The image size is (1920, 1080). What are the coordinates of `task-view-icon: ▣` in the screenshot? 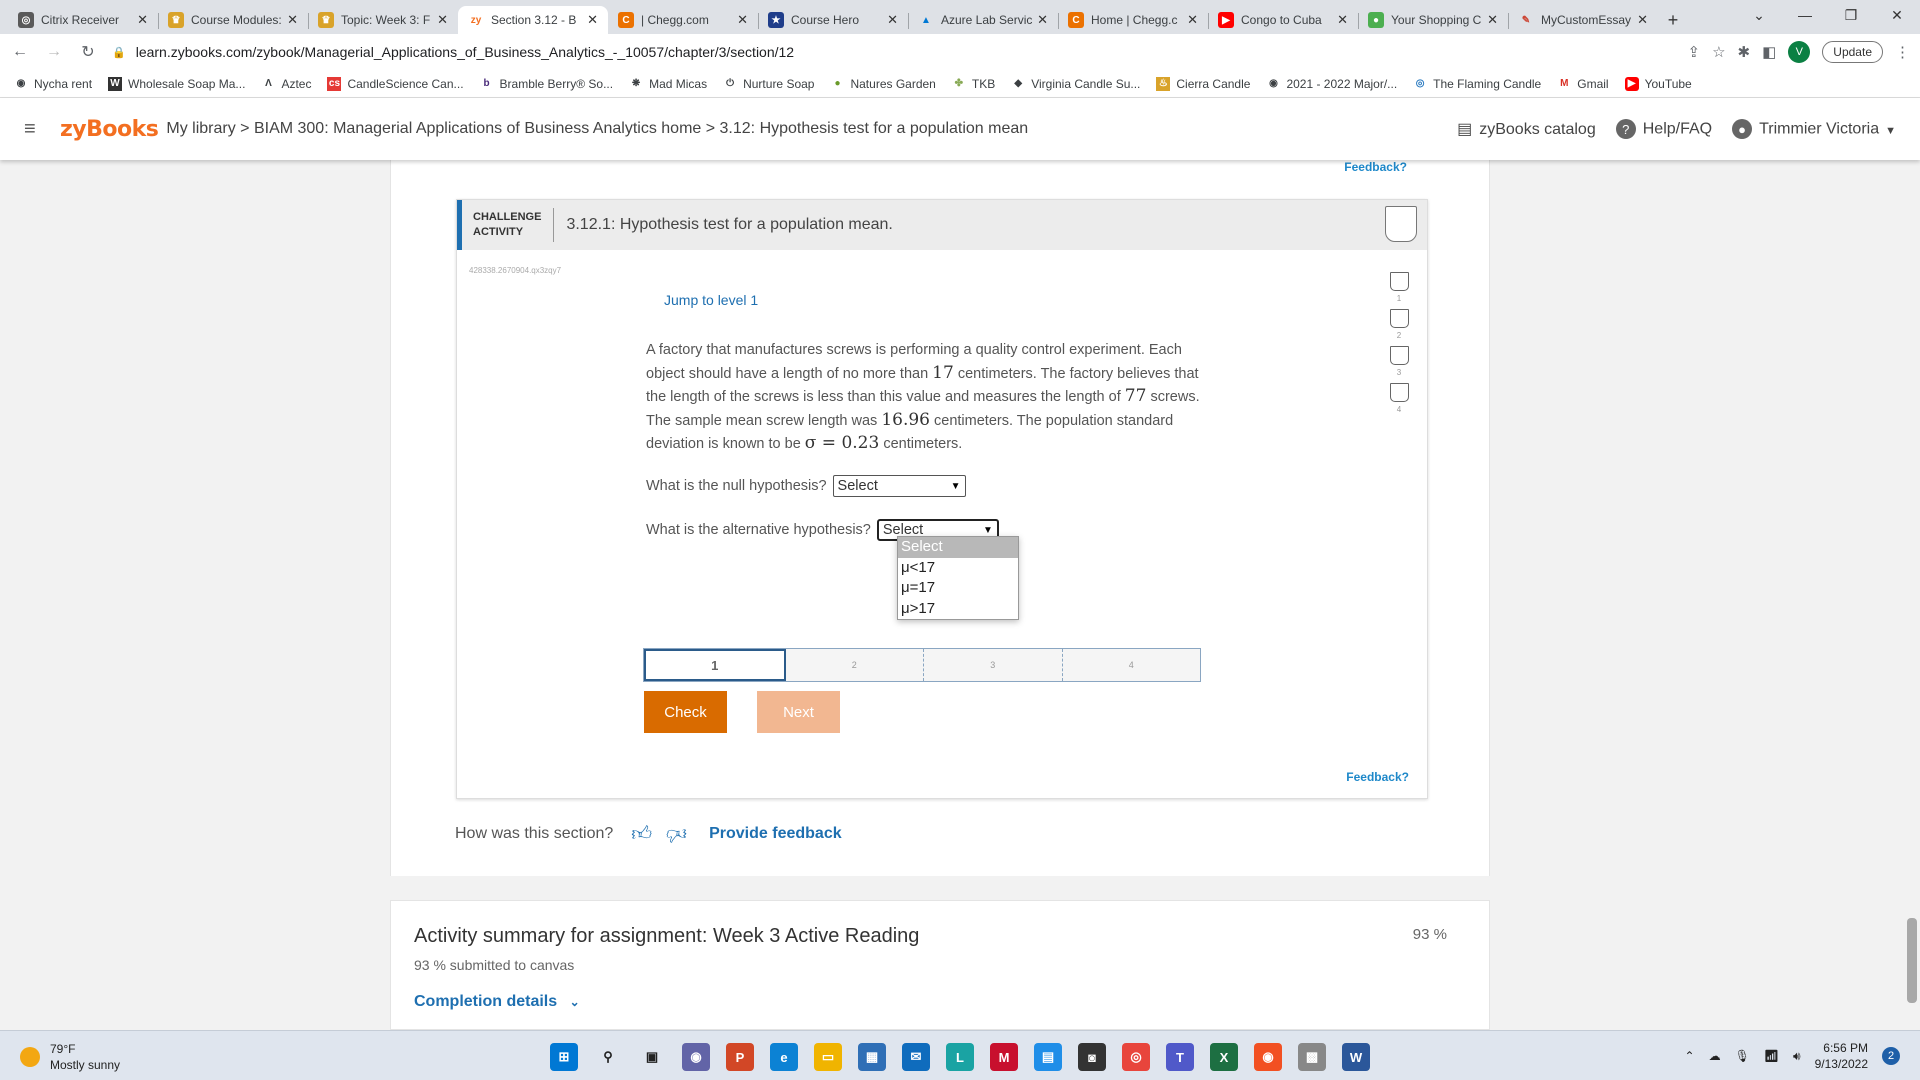 It's located at (652, 1057).